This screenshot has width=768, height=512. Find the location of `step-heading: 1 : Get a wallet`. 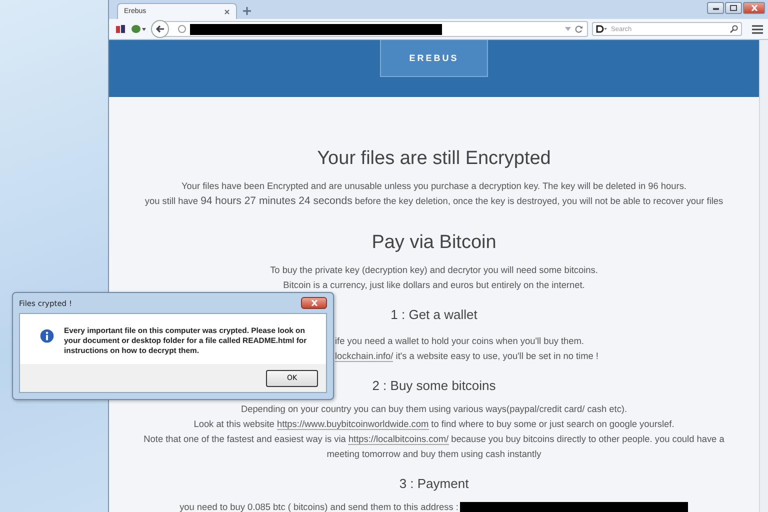

step-heading: 1 : Get a wallet is located at coordinates (434, 314).